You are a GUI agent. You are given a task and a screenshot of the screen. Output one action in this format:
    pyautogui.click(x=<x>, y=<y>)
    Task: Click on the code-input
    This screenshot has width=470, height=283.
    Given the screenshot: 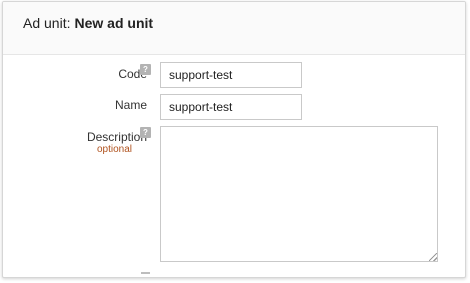 What is the action you would take?
    pyautogui.click(x=231, y=75)
    